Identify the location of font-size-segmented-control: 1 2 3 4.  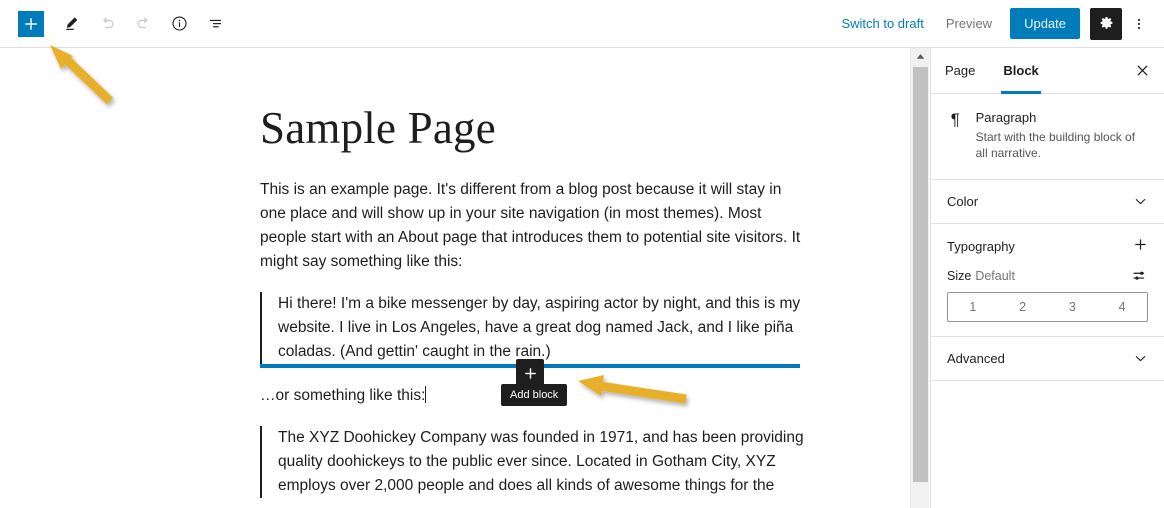
(1047, 307).